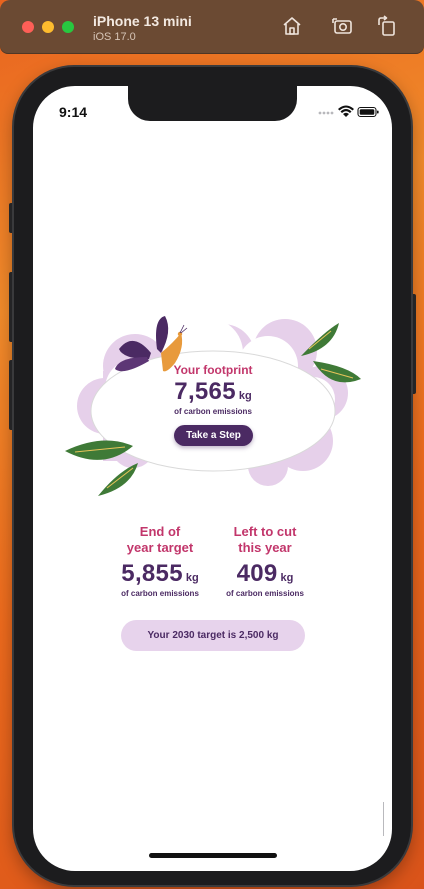 The height and width of the screenshot is (889, 424). Describe the element at coordinates (368, 112) in the screenshot. I see `battery-icon` at that location.